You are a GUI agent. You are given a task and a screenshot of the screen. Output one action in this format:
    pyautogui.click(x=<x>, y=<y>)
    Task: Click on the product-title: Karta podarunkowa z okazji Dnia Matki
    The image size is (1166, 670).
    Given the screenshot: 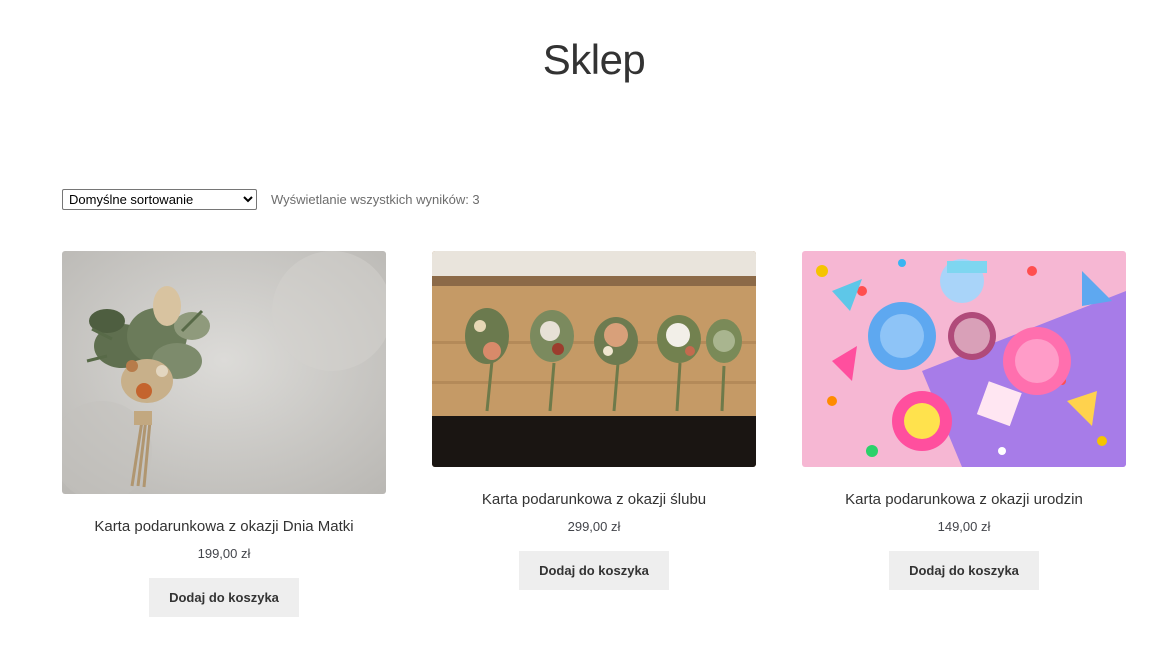 What is the action you would take?
    pyautogui.click(x=224, y=527)
    